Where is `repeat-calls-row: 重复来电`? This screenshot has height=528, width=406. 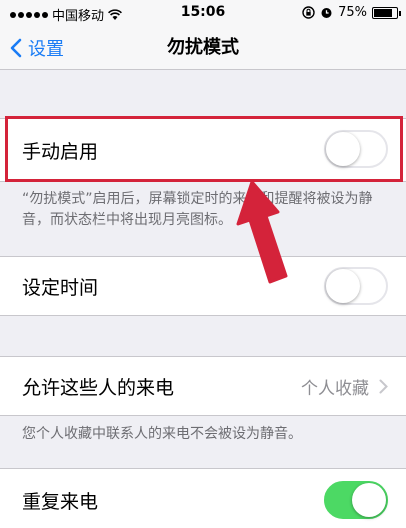
repeat-calls-row: 重复来电 is located at coordinates (203, 498).